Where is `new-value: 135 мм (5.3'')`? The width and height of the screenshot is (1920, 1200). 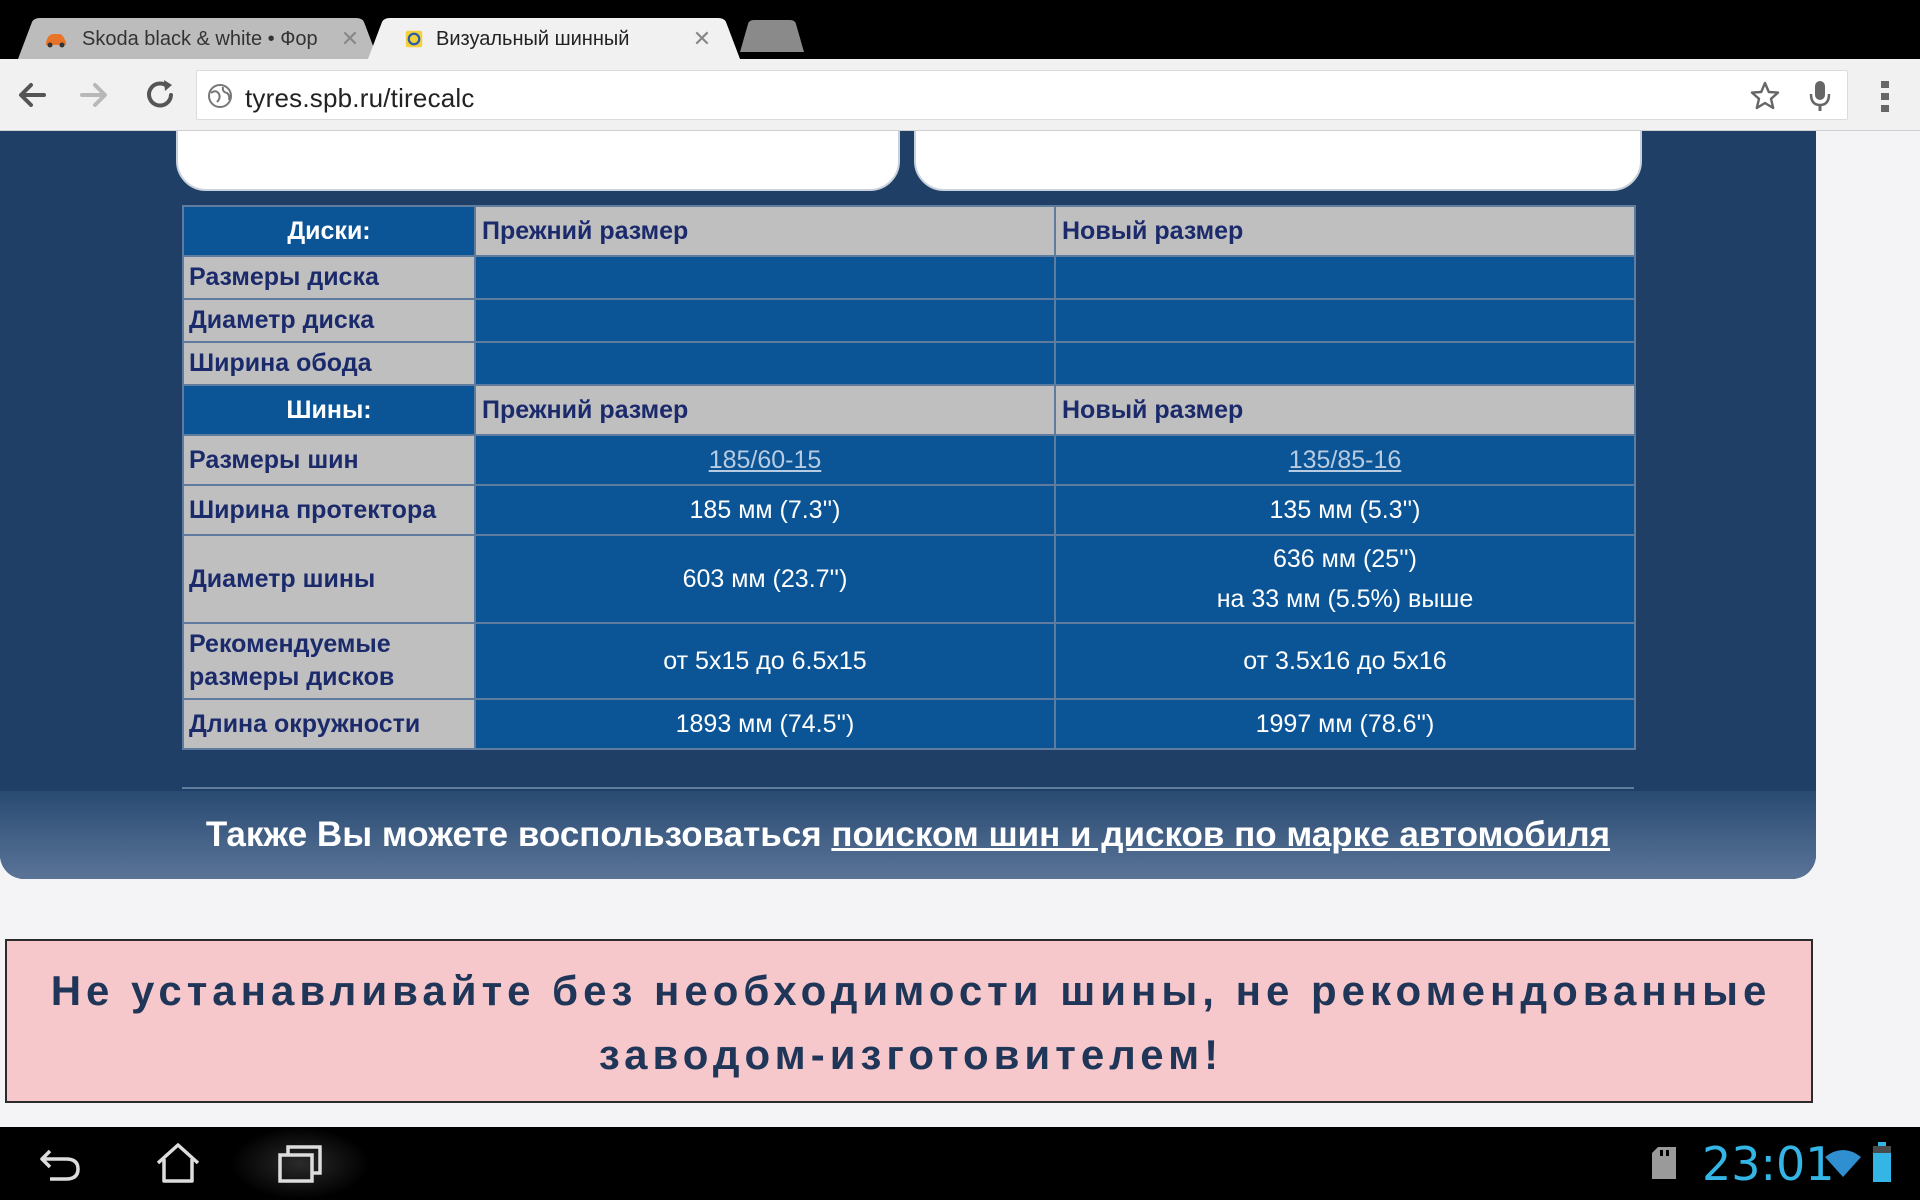
new-value: 135 мм (5.3'') is located at coordinates (1345, 510).